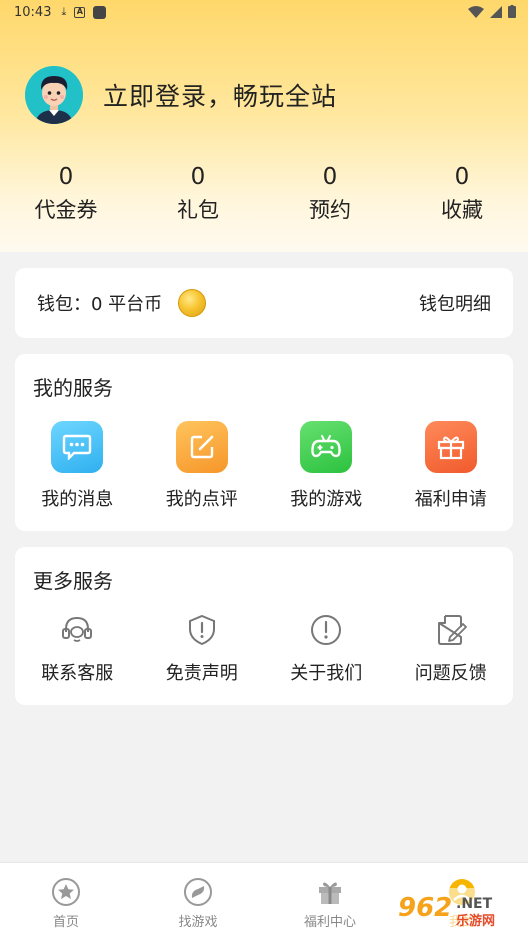 This screenshot has height=938, width=528. What do you see at coordinates (77, 673) in the screenshot?
I see `service-label: 联系客服` at bounding box center [77, 673].